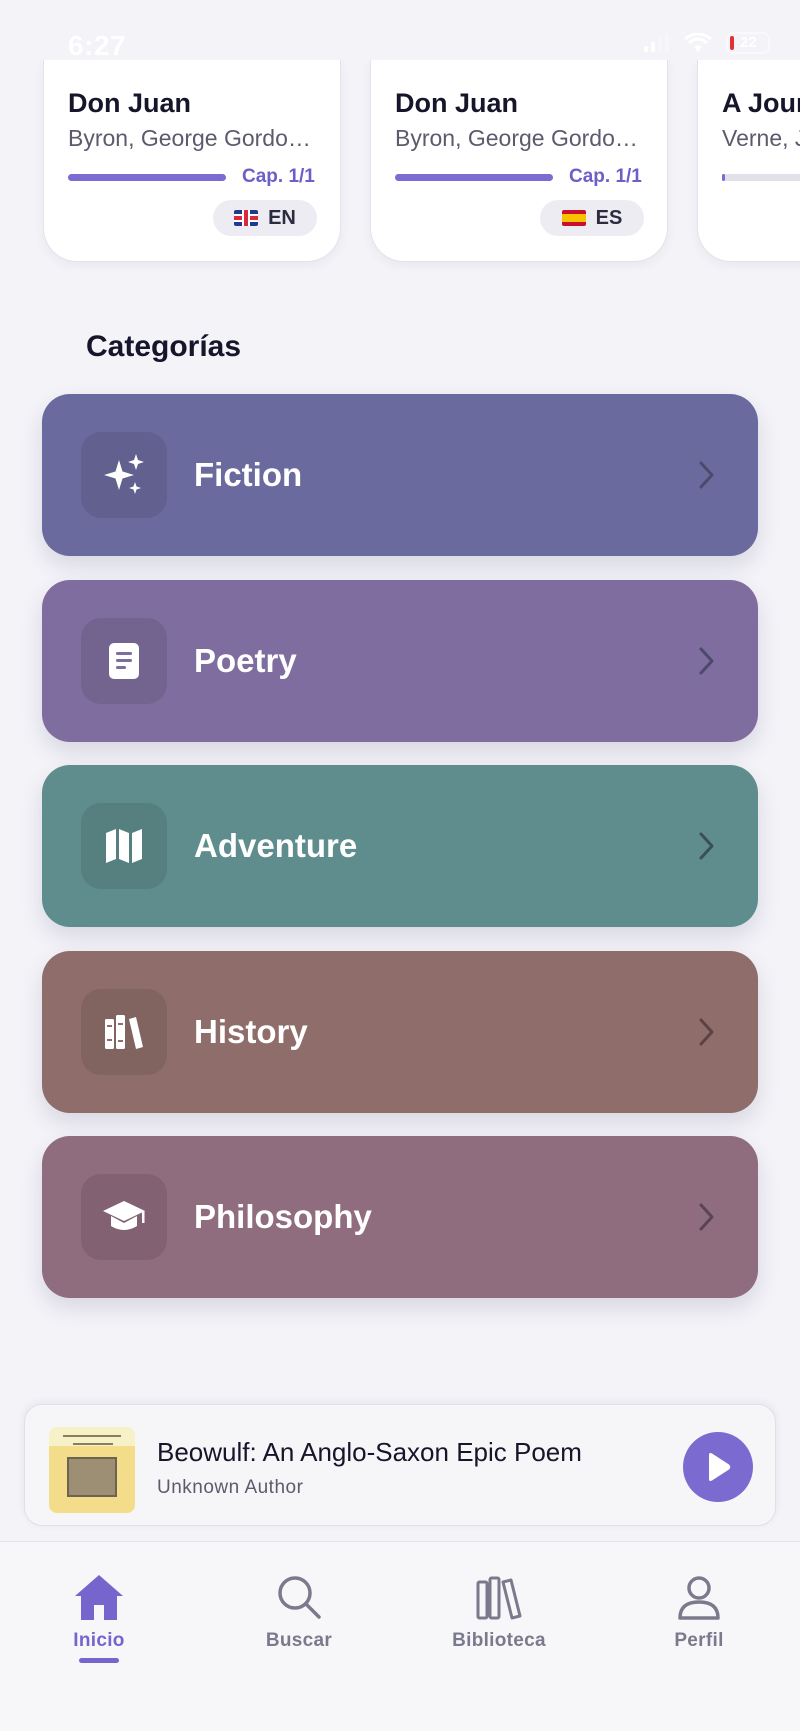 The height and width of the screenshot is (1731, 800). Describe the element at coordinates (283, 1216) in the screenshot. I see `category-label: Philosophy` at that location.